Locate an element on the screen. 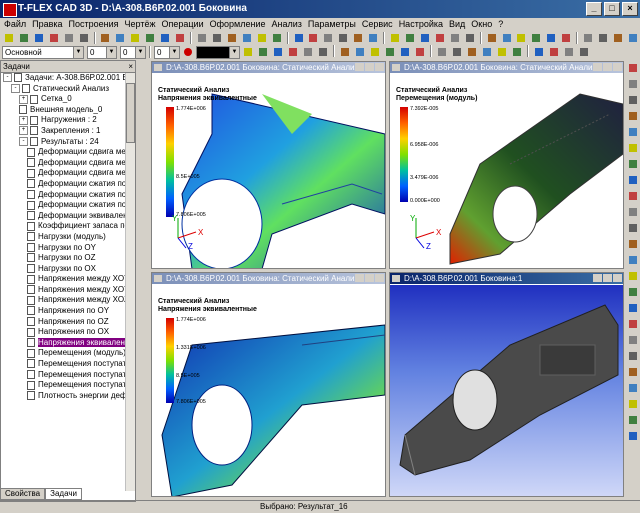 The image size is (640, 513). menu-file: Файл is located at coordinates (15, 24).